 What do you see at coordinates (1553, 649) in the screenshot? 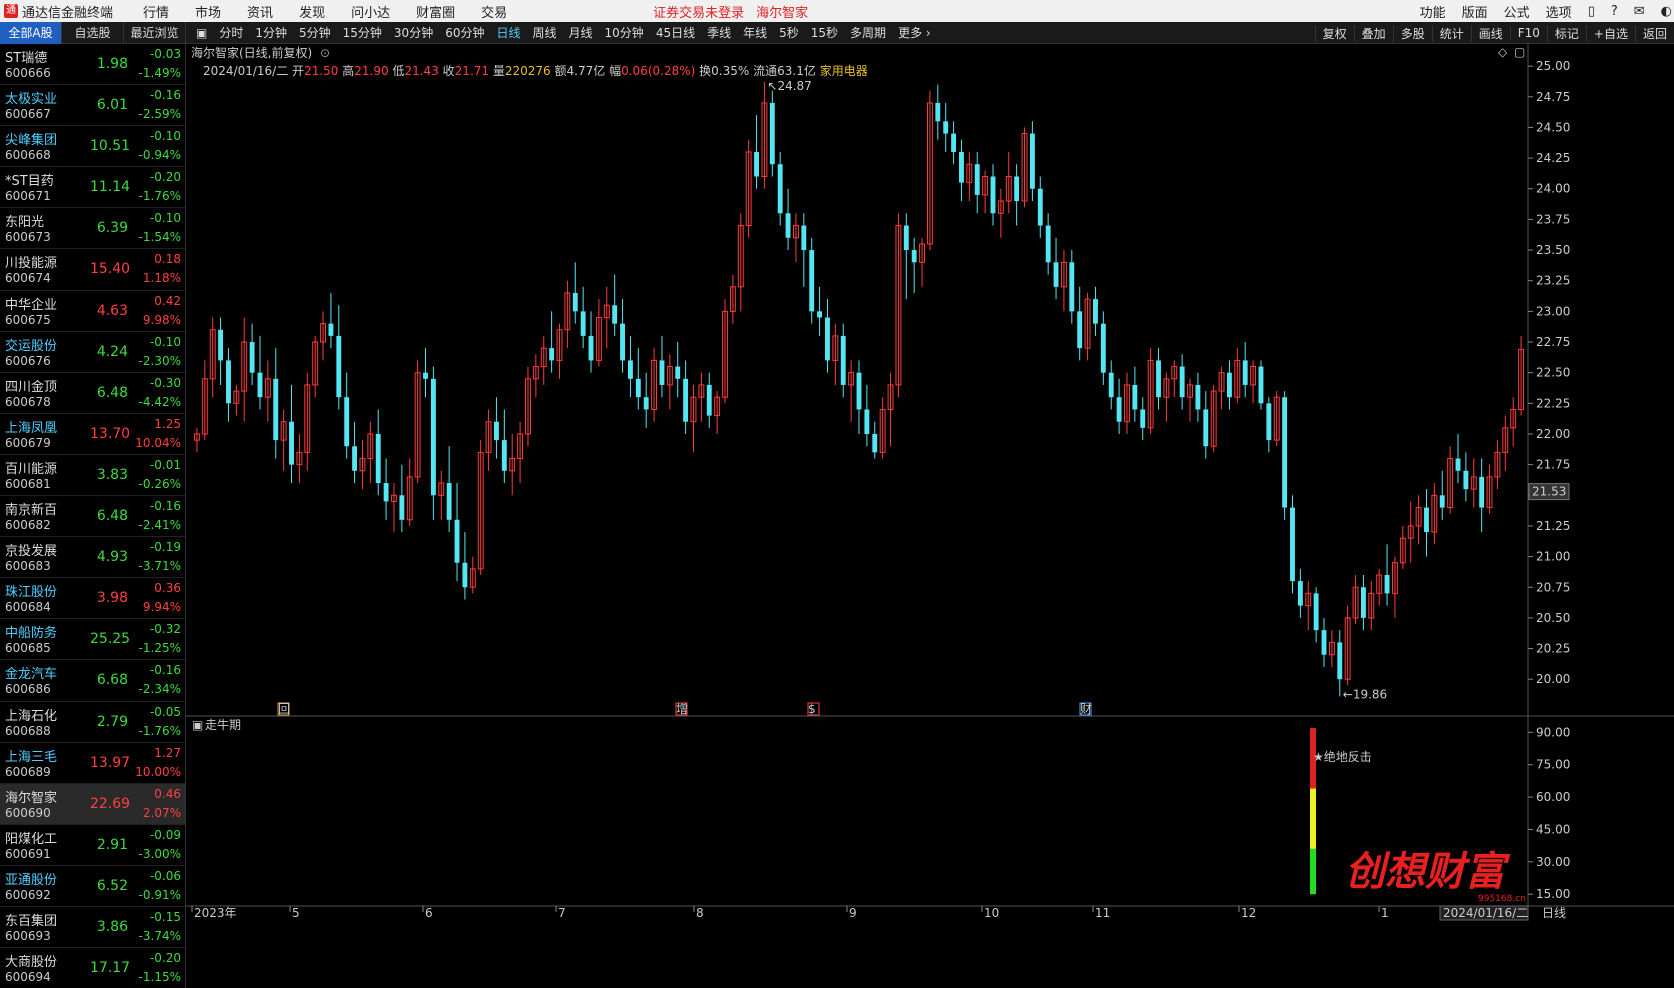
I see `price-tick-label: 20.25` at bounding box center [1553, 649].